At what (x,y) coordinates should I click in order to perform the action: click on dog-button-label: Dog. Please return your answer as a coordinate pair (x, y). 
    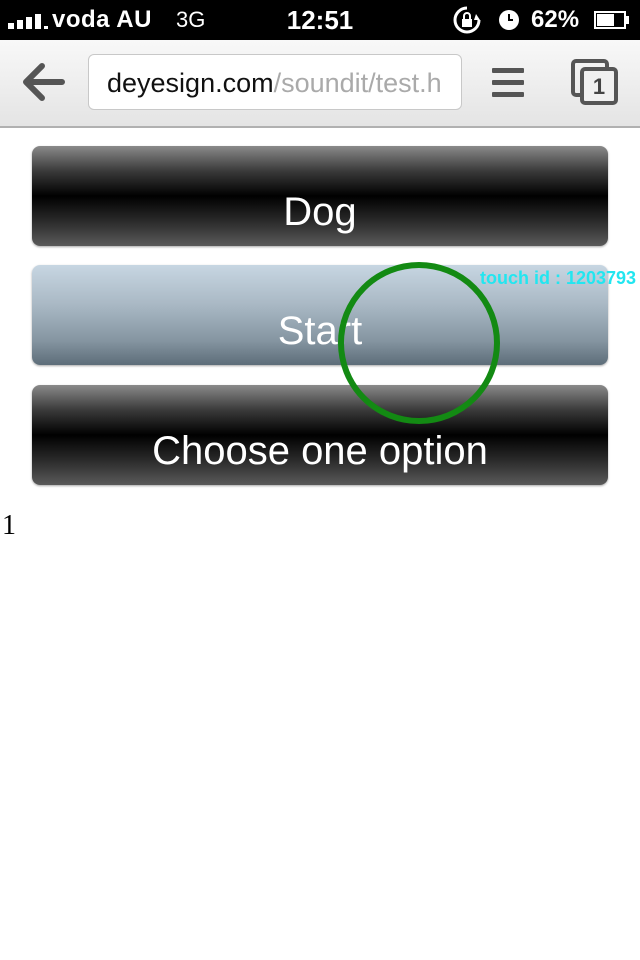
    Looking at the image, I should click on (320, 212).